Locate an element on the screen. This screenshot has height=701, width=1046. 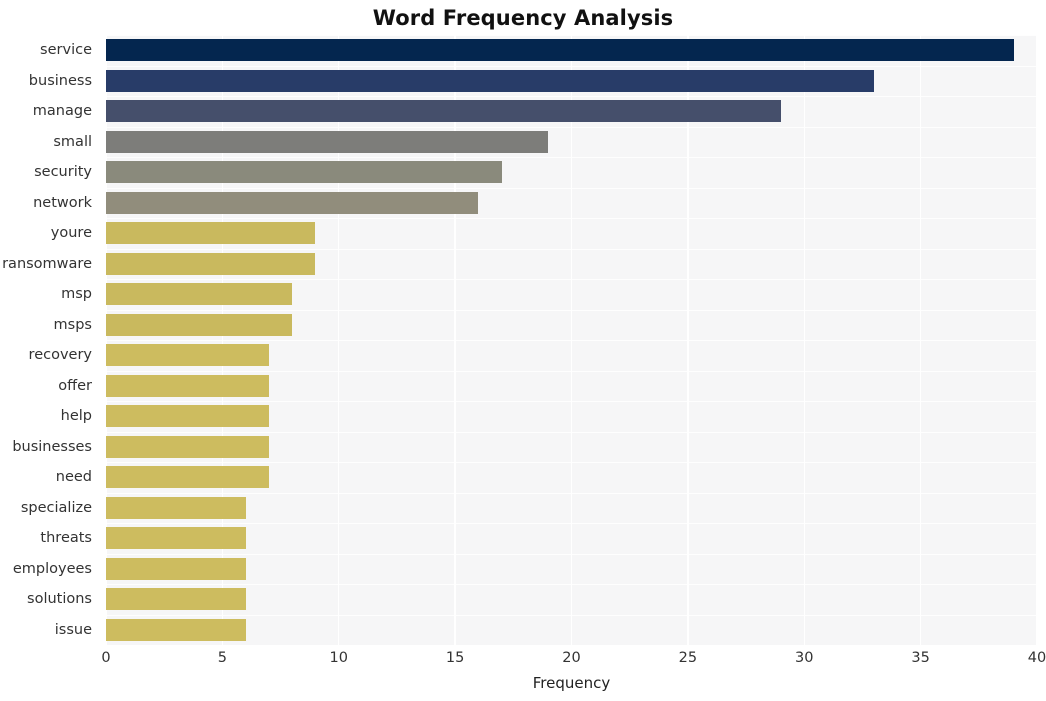
x-tick-label: 40 is located at coordinates (1036, 658).